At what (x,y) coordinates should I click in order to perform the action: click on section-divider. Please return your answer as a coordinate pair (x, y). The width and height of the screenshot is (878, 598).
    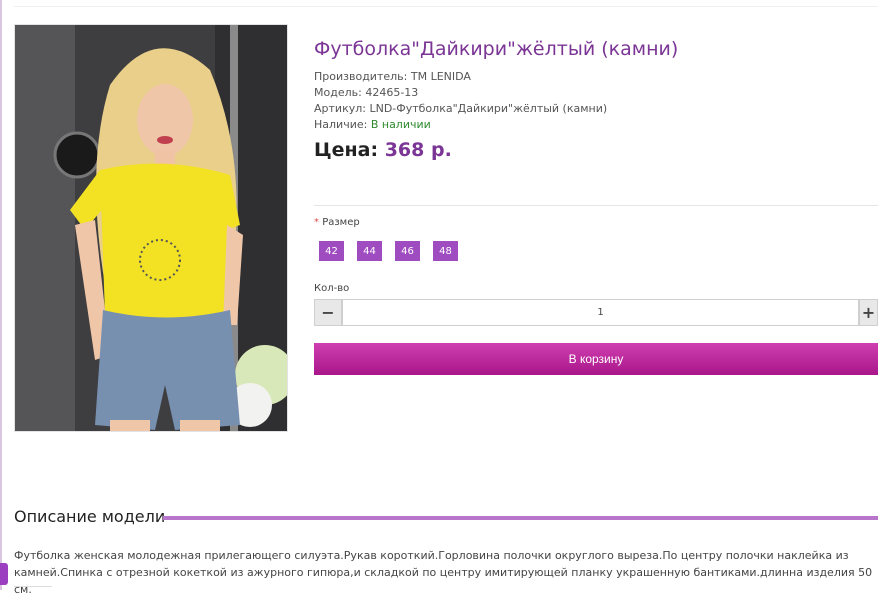
    Looking at the image, I should click on (596, 205).